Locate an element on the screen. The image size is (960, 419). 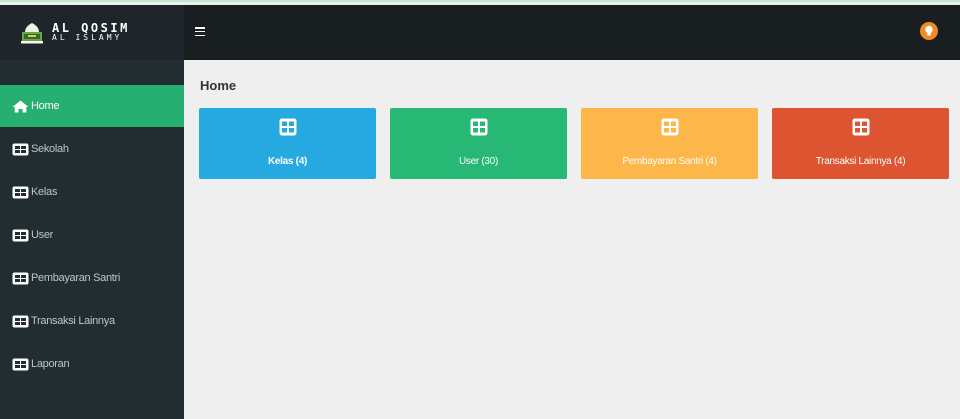
brand-subname: AL ISLAMY is located at coordinates (87, 37).